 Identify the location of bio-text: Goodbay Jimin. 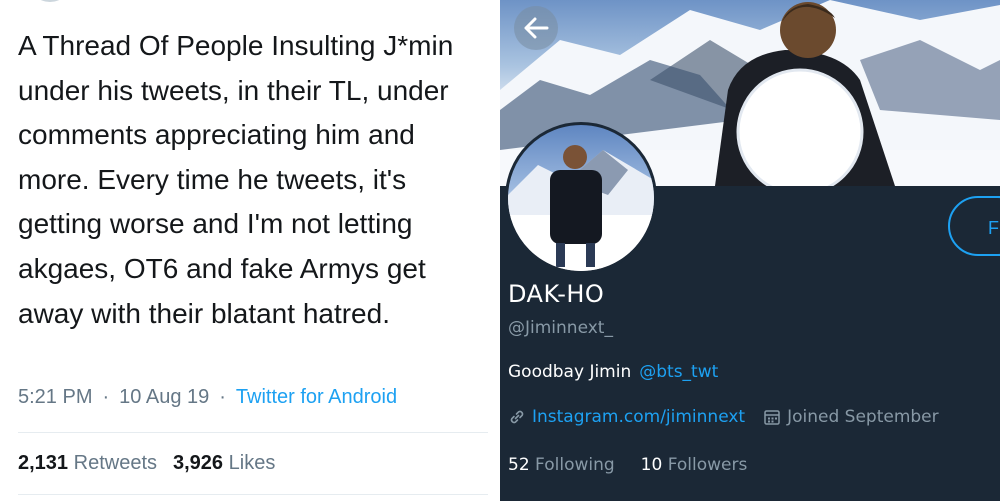
(570, 372).